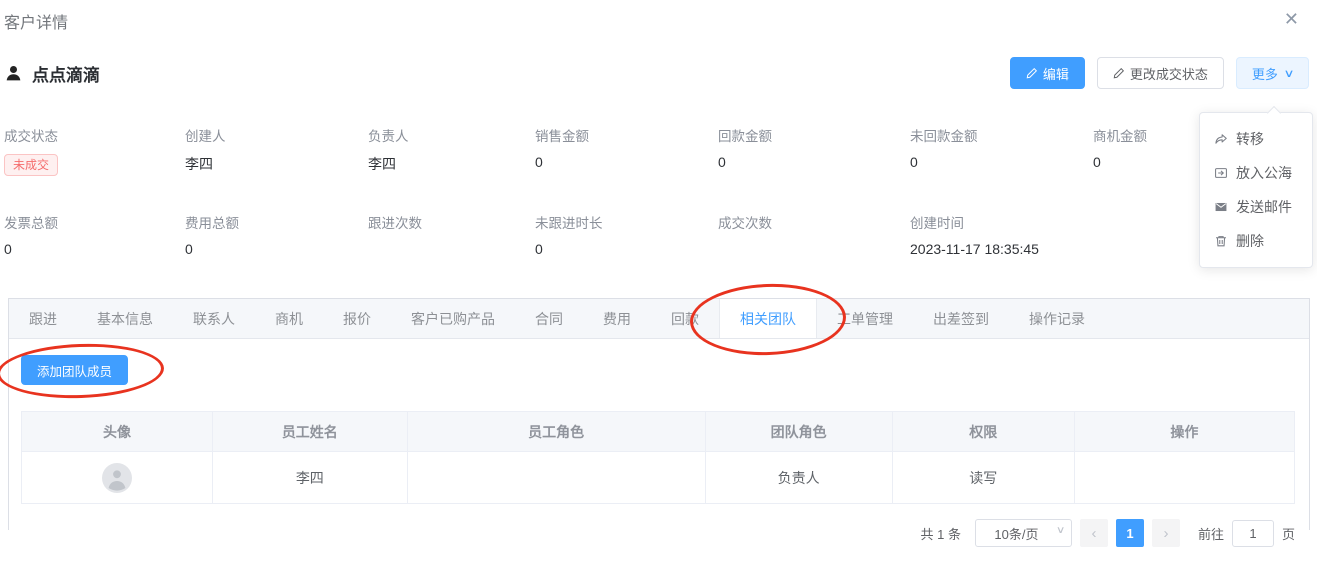 The width and height of the screenshot is (1317, 572). Describe the element at coordinates (1256, 139) in the screenshot. I see `menu-item-transfer: 转移` at that location.